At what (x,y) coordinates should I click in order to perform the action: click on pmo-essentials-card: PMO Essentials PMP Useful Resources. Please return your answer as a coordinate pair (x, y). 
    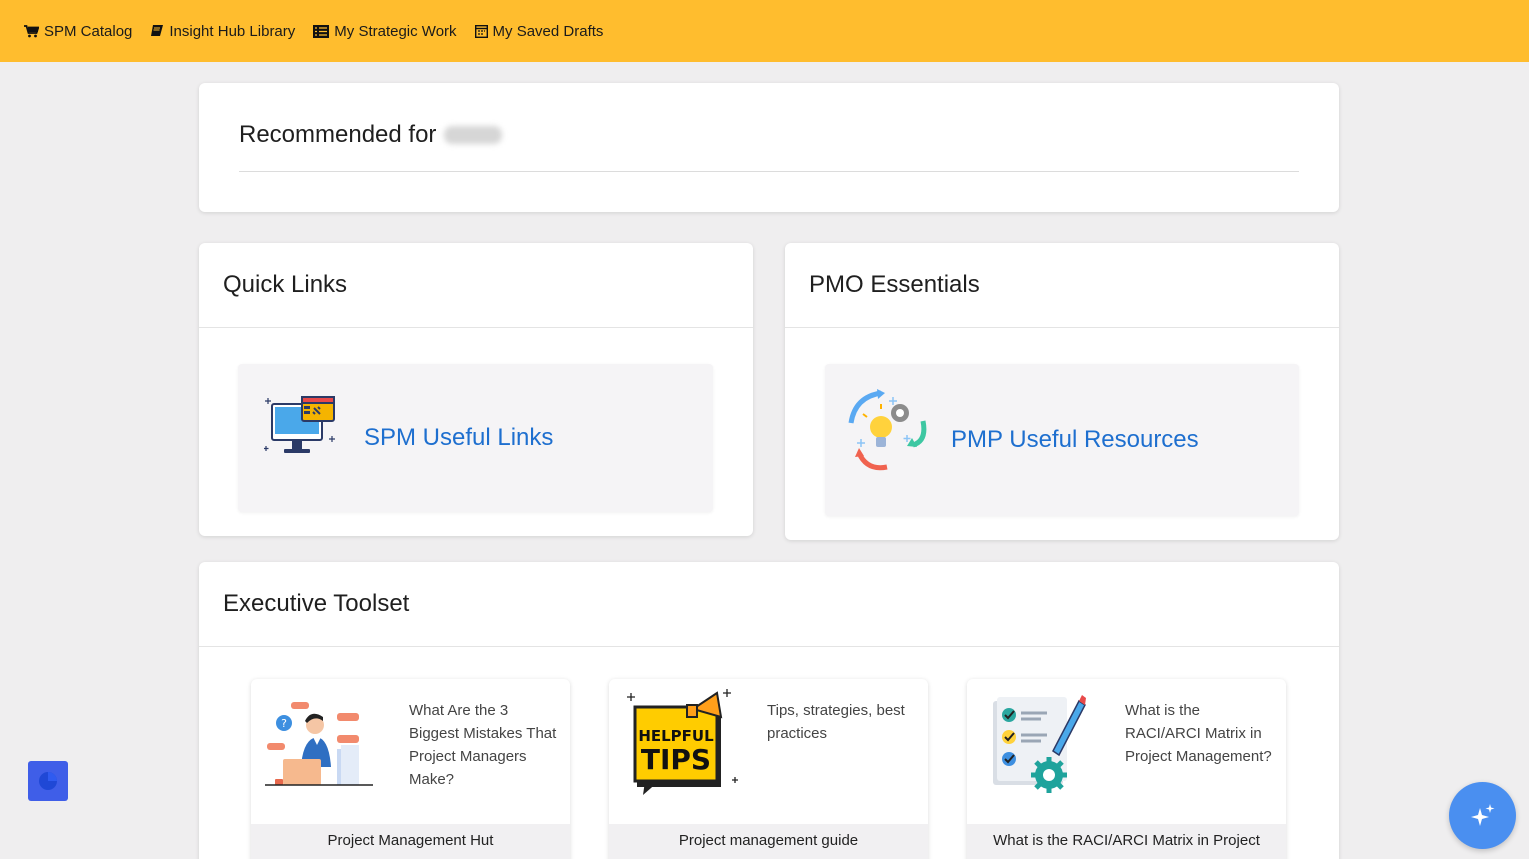
    Looking at the image, I should click on (1062, 391).